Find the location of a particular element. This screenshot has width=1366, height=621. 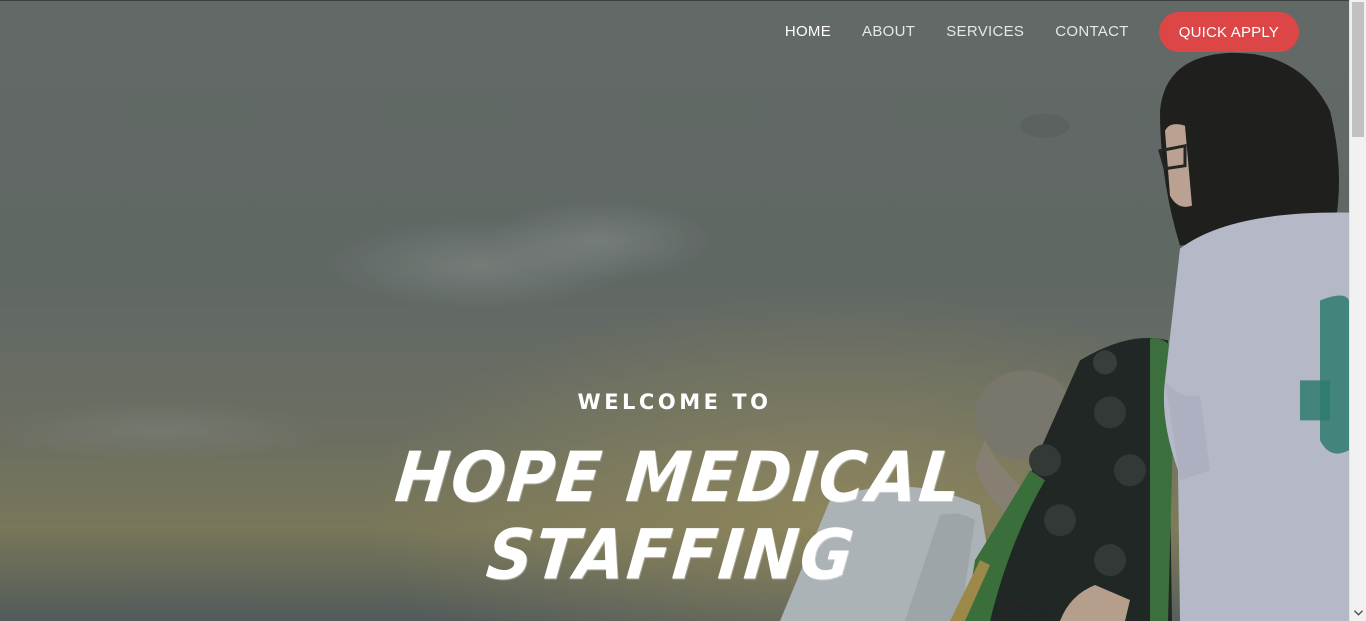

scrollbar-thumb is located at coordinates (1358, 69).